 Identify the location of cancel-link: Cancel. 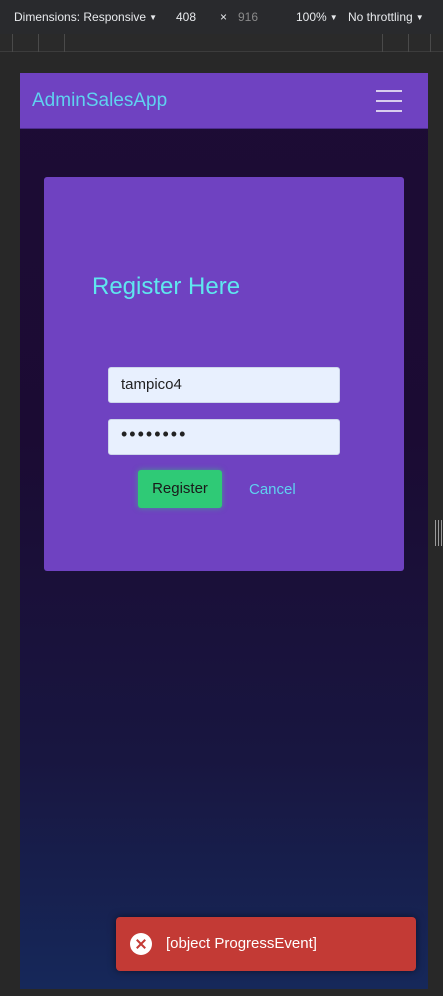
(272, 489).